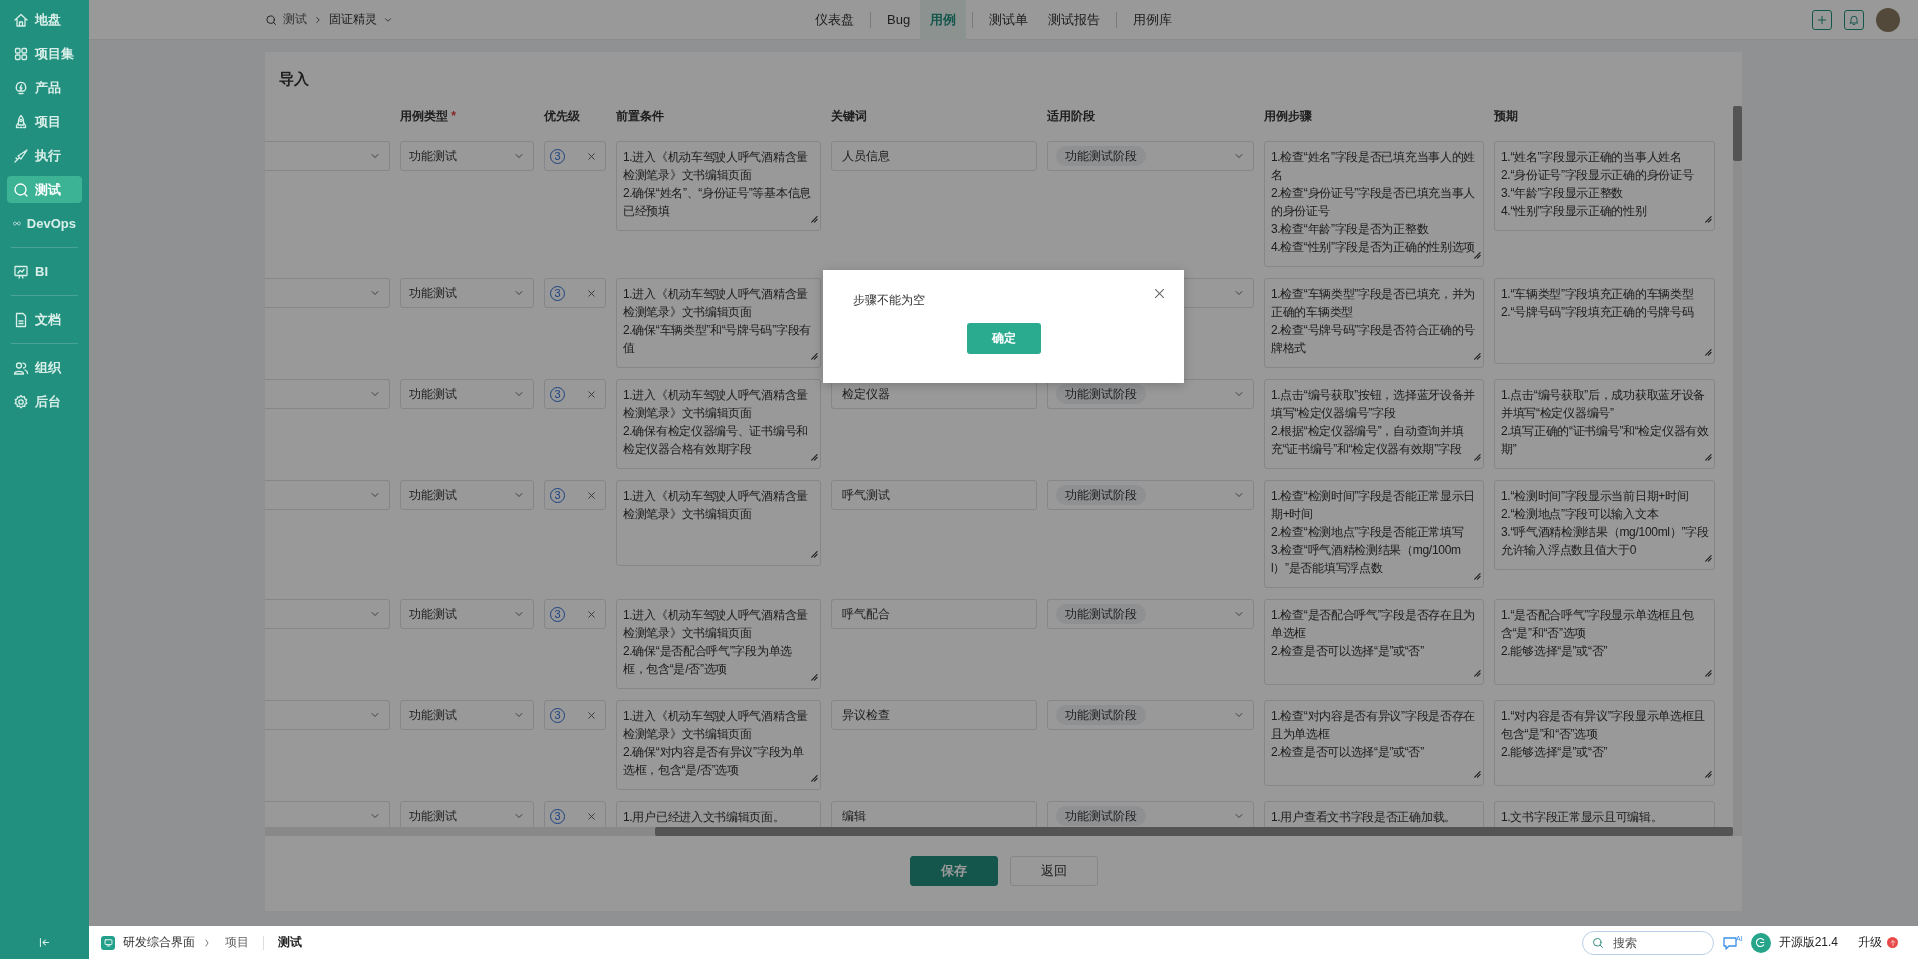  Describe the element at coordinates (1374, 323) in the screenshot. I see `steps-field: 1.检查“车辆类型”字段是否已填充，并为正确的车辆类型 2.检查“号牌号码”字段是否符合正确的号牌格式` at that location.